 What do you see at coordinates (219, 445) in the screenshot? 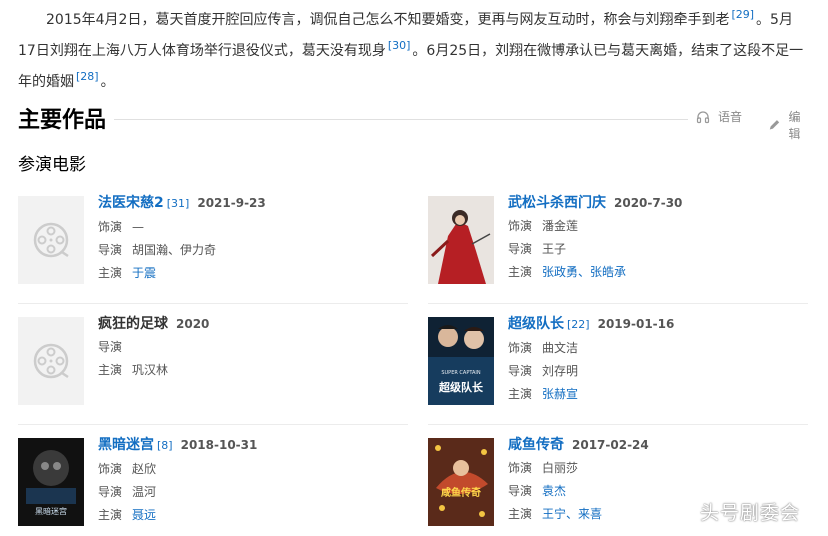
I see `film-date: 2018-10-31` at bounding box center [219, 445].